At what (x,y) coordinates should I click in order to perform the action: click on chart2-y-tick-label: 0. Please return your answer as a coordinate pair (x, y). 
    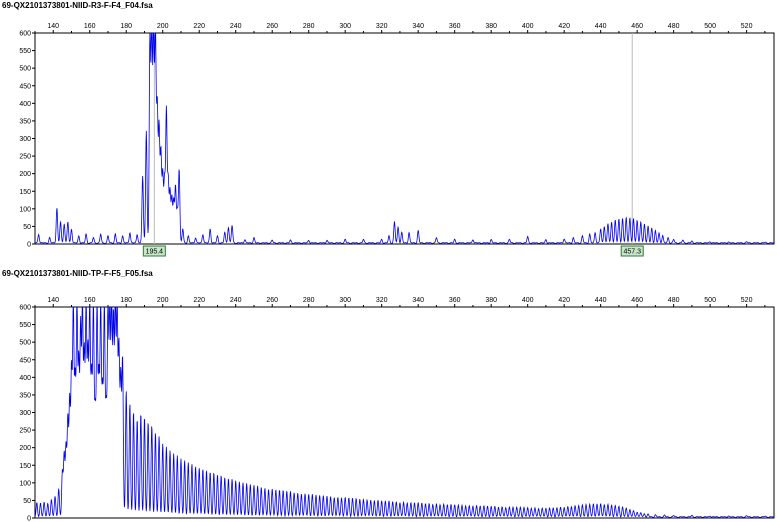
    Looking at the image, I should click on (29, 519).